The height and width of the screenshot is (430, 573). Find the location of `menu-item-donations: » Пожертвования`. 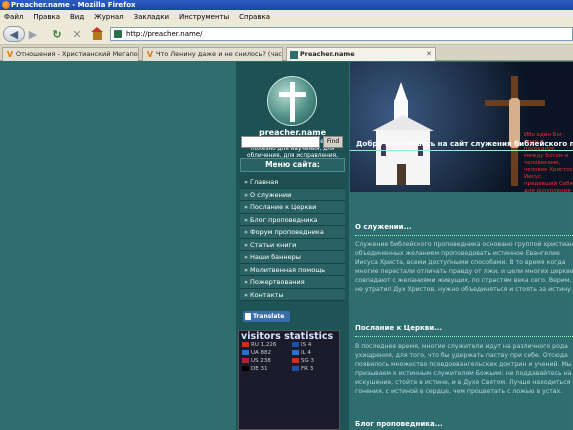

menu-item-donations: » Пожертвования is located at coordinates (292, 282).